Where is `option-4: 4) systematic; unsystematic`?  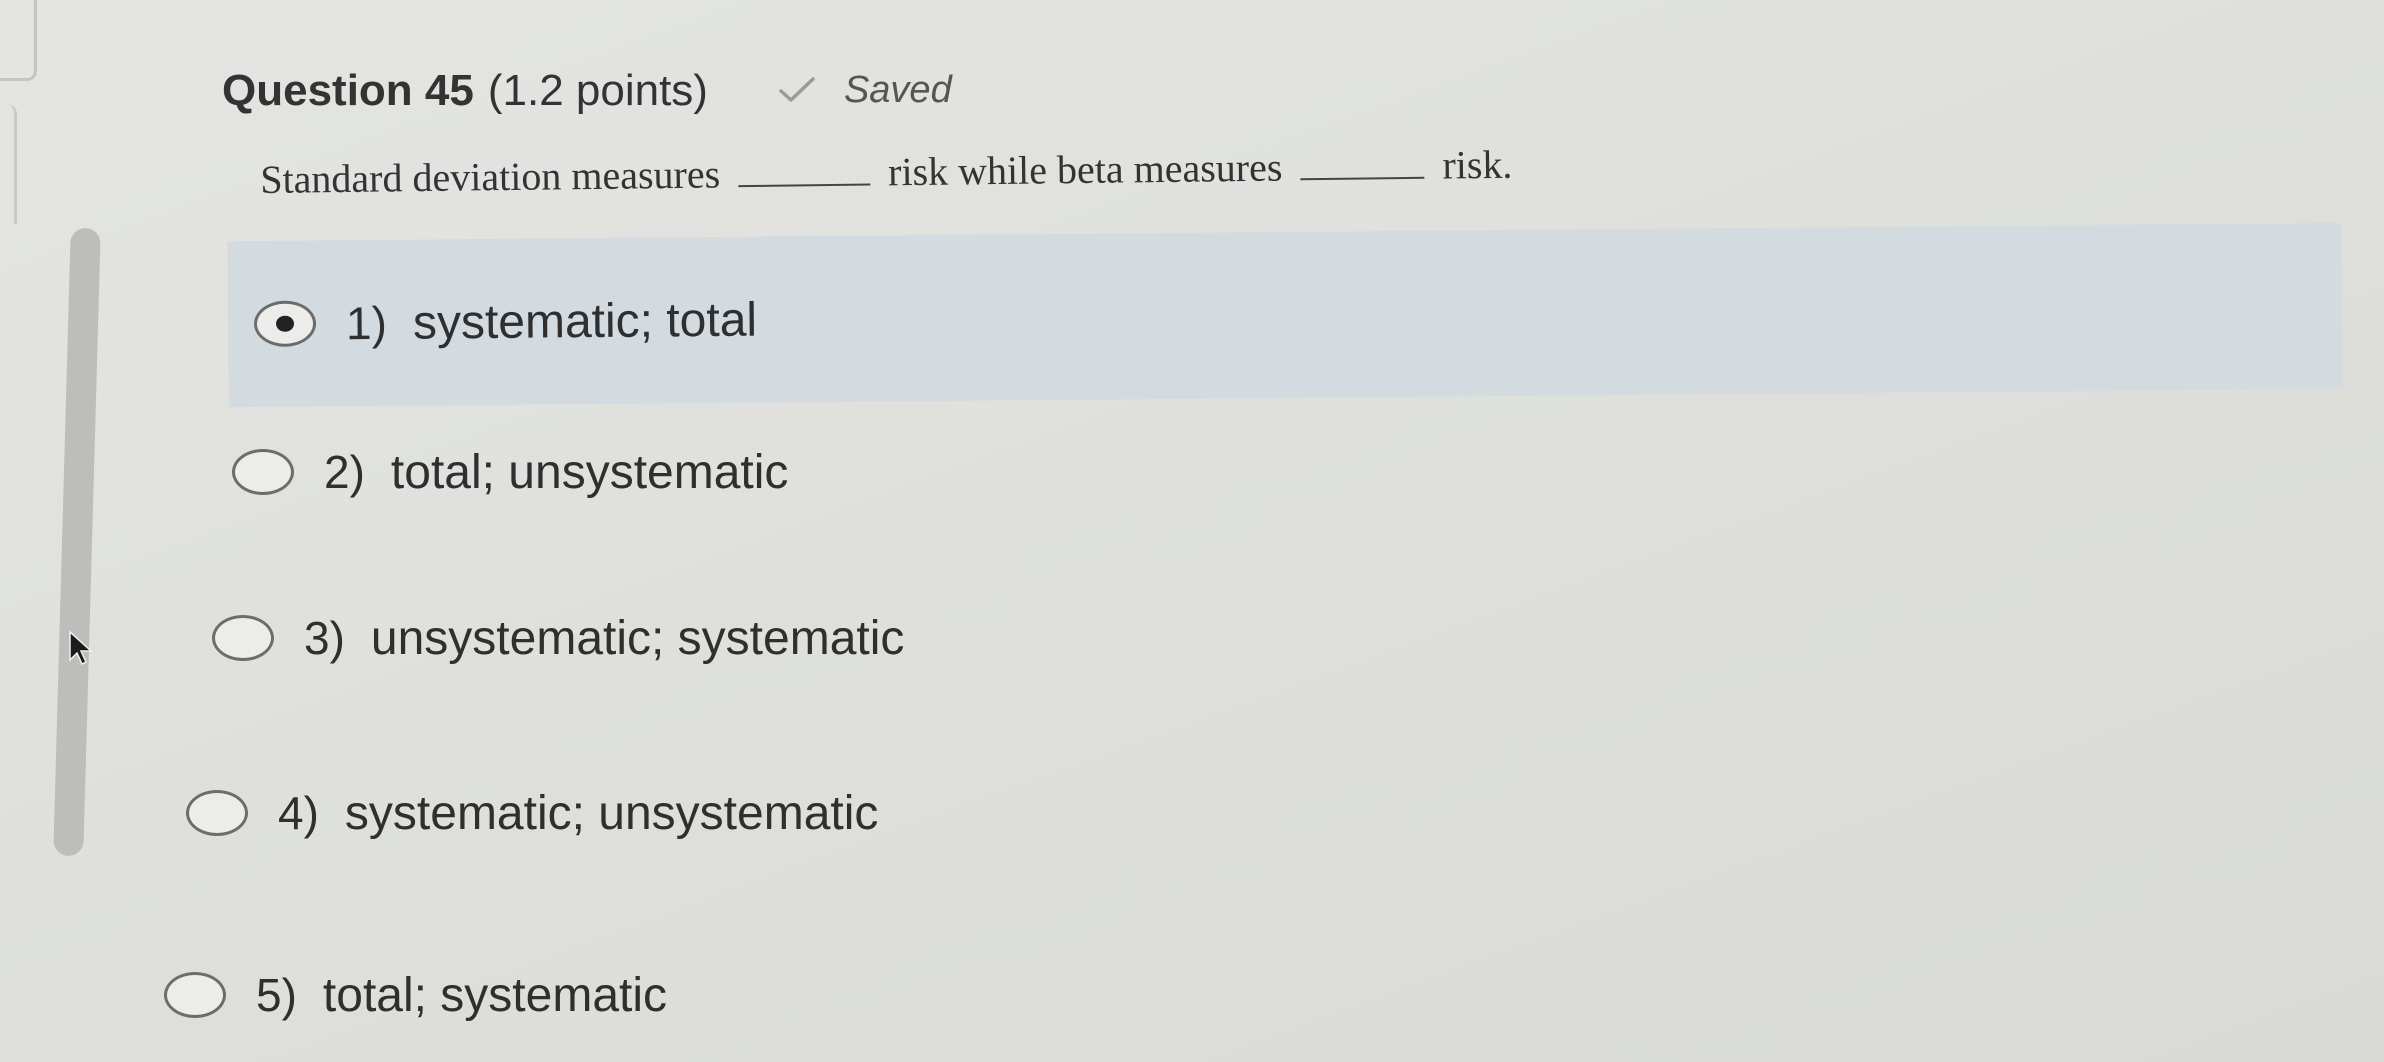 option-4: 4) systematic; unsystematic is located at coordinates (532, 813).